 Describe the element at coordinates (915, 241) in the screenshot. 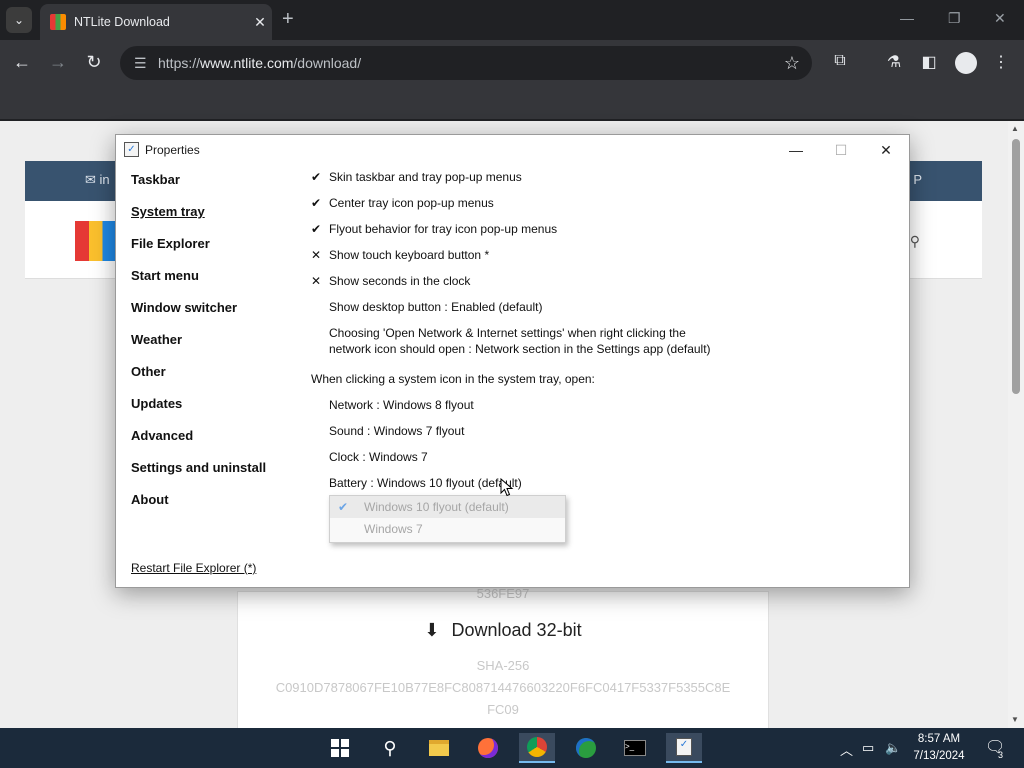

I see `site-search-icon: ⚲` at that location.